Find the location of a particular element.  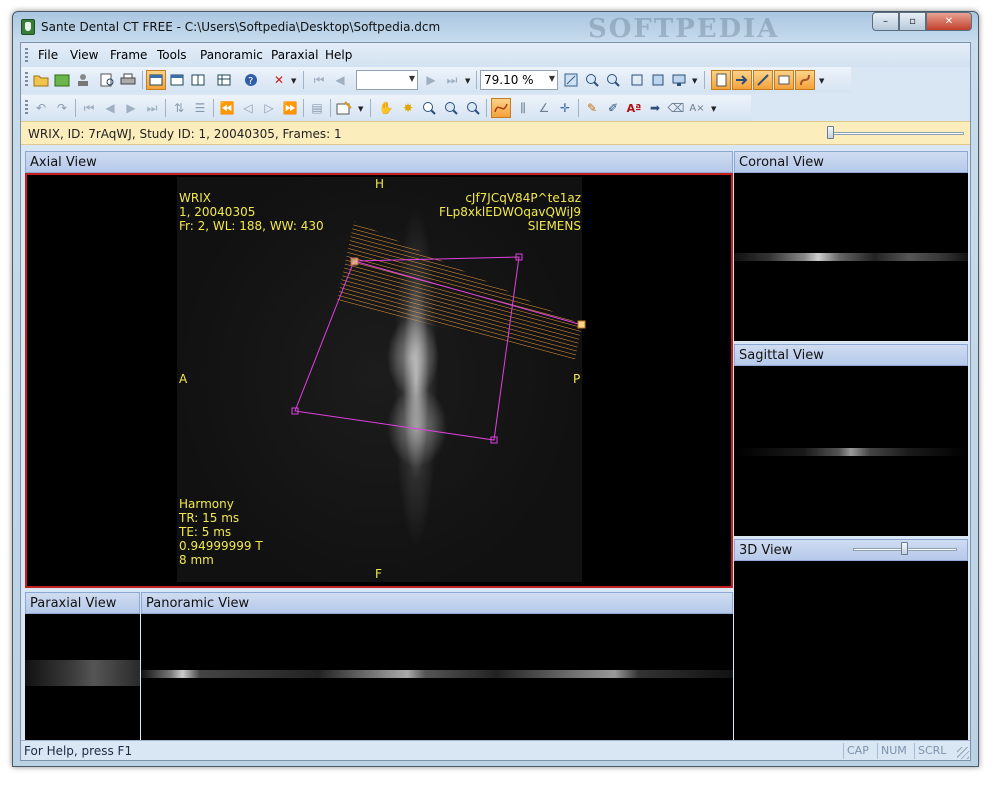

curve-draw-icon is located at coordinates (501, 108).